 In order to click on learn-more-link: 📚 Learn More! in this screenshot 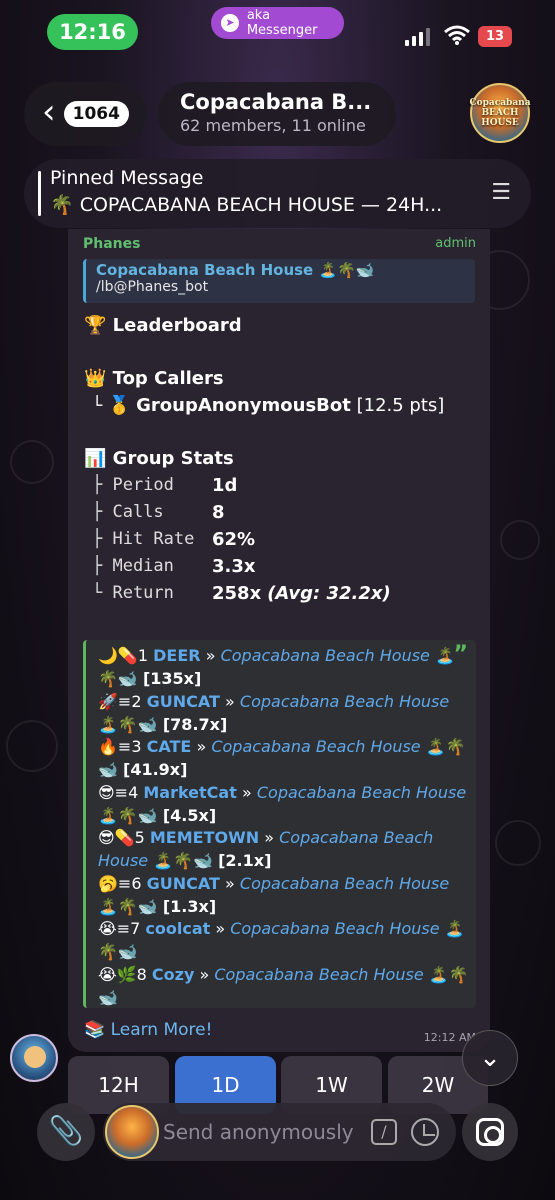, I will do `click(148, 1030)`.